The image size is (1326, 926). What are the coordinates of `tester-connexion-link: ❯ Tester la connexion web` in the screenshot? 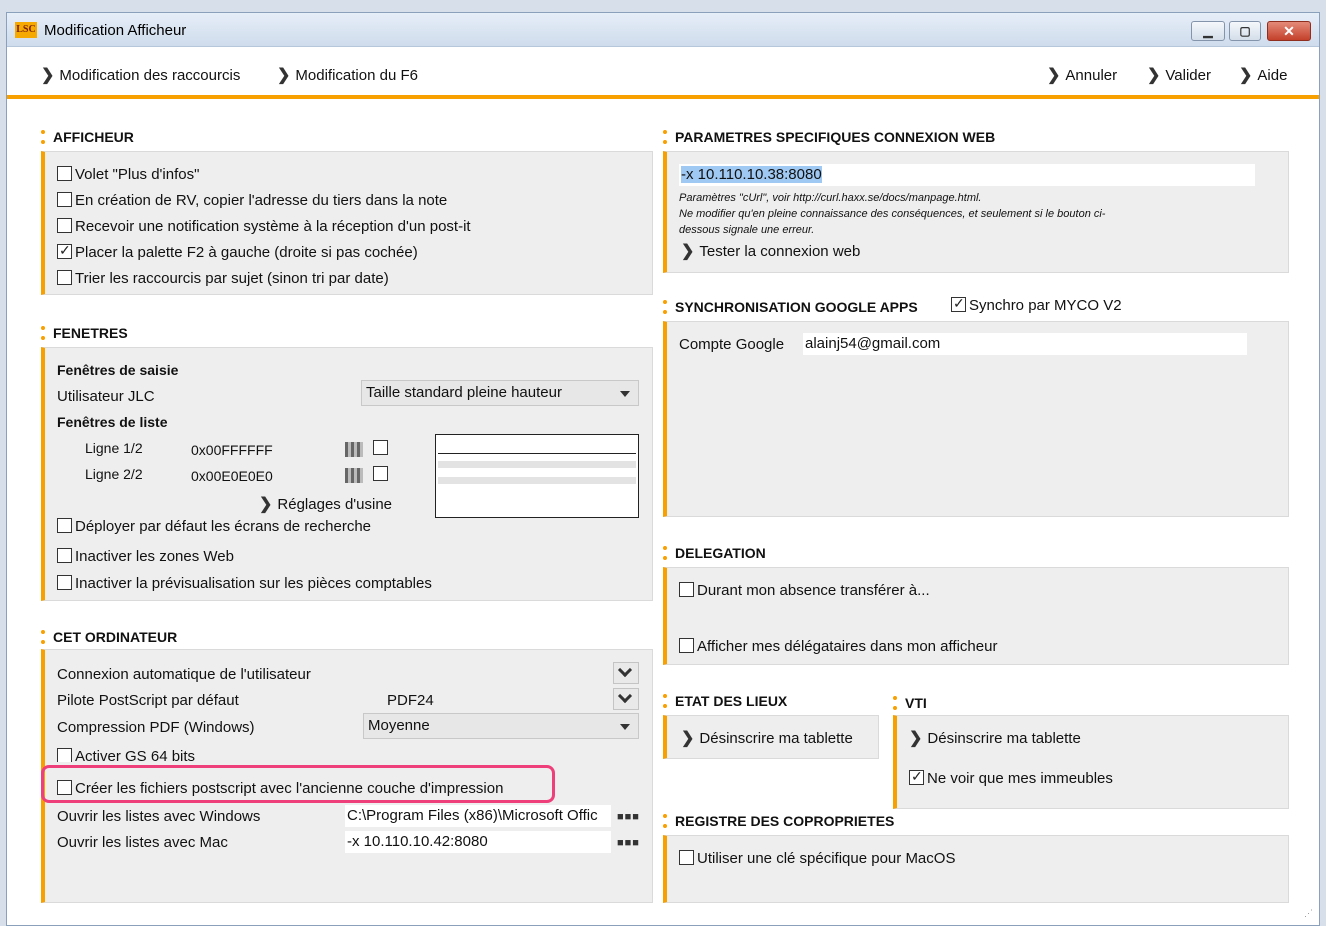 It's located at (770, 251).